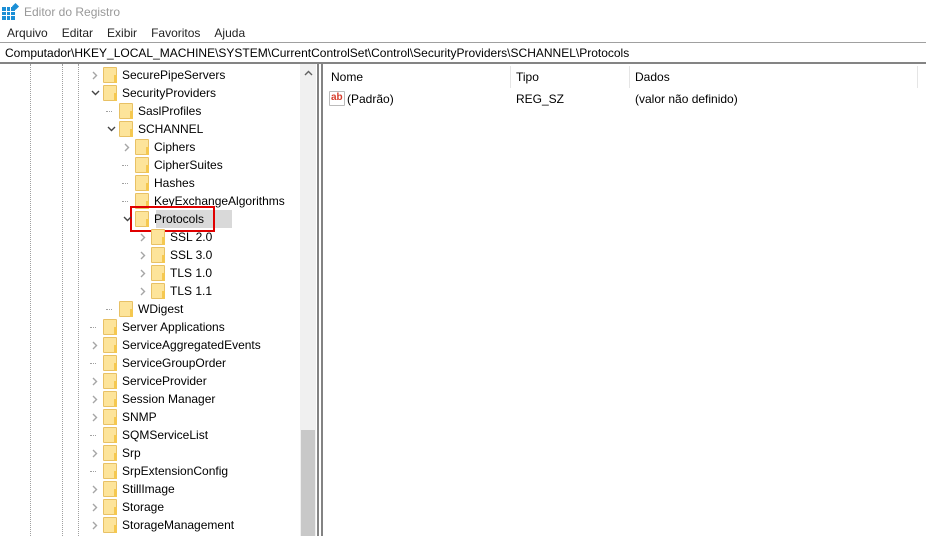 This screenshot has height=536, width=926. Describe the element at coordinates (150, 219) in the screenshot. I see `tree-node: Protocols` at that location.